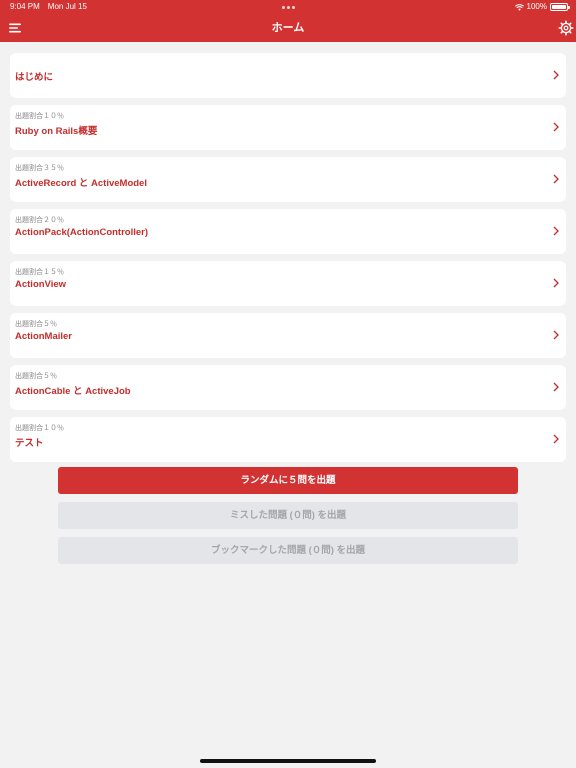  Describe the element at coordinates (519, 7) in the screenshot. I see `wifi-icon` at that location.